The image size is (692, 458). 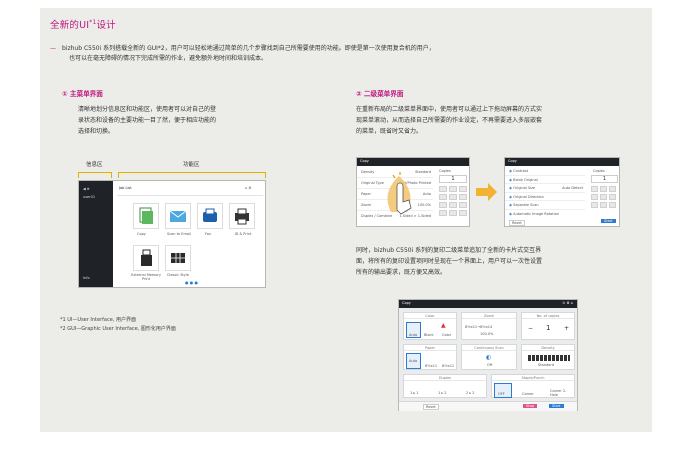 I want to click on printer-icon, so click(x=242, y=216).